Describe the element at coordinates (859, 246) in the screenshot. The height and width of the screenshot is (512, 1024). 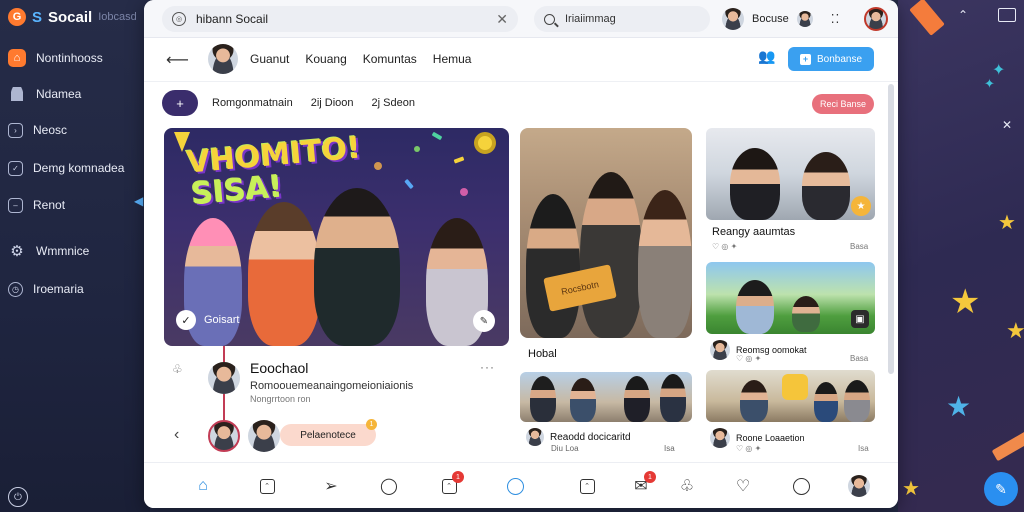
I see `card-meta: Basa` at that location.